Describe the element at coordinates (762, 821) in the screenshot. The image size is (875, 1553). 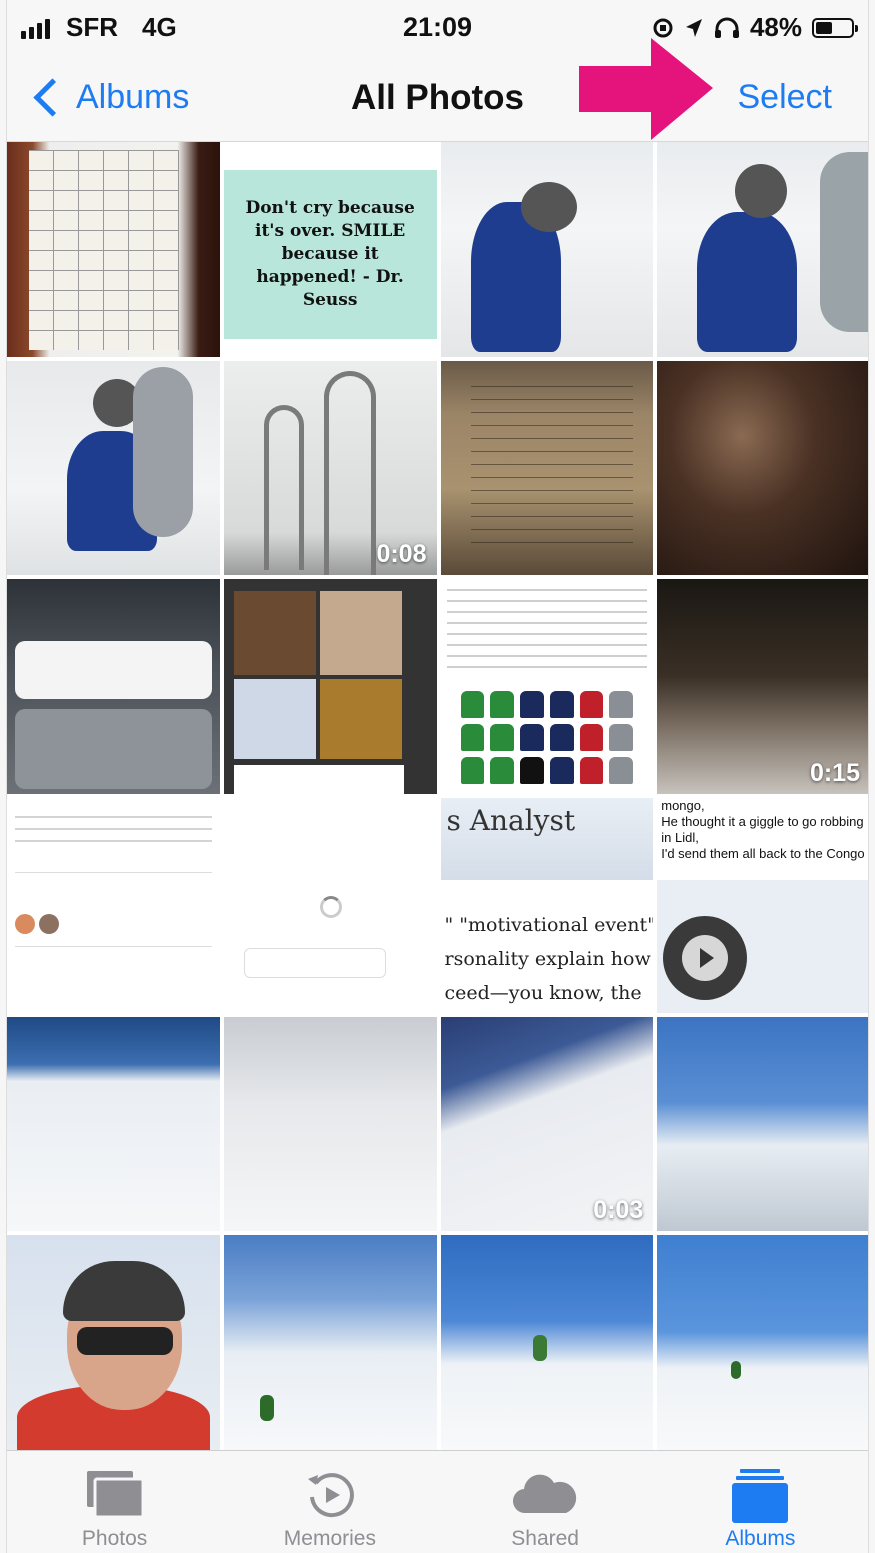
I see `chat-line: He thought it a giggle to go robbing` at that location.